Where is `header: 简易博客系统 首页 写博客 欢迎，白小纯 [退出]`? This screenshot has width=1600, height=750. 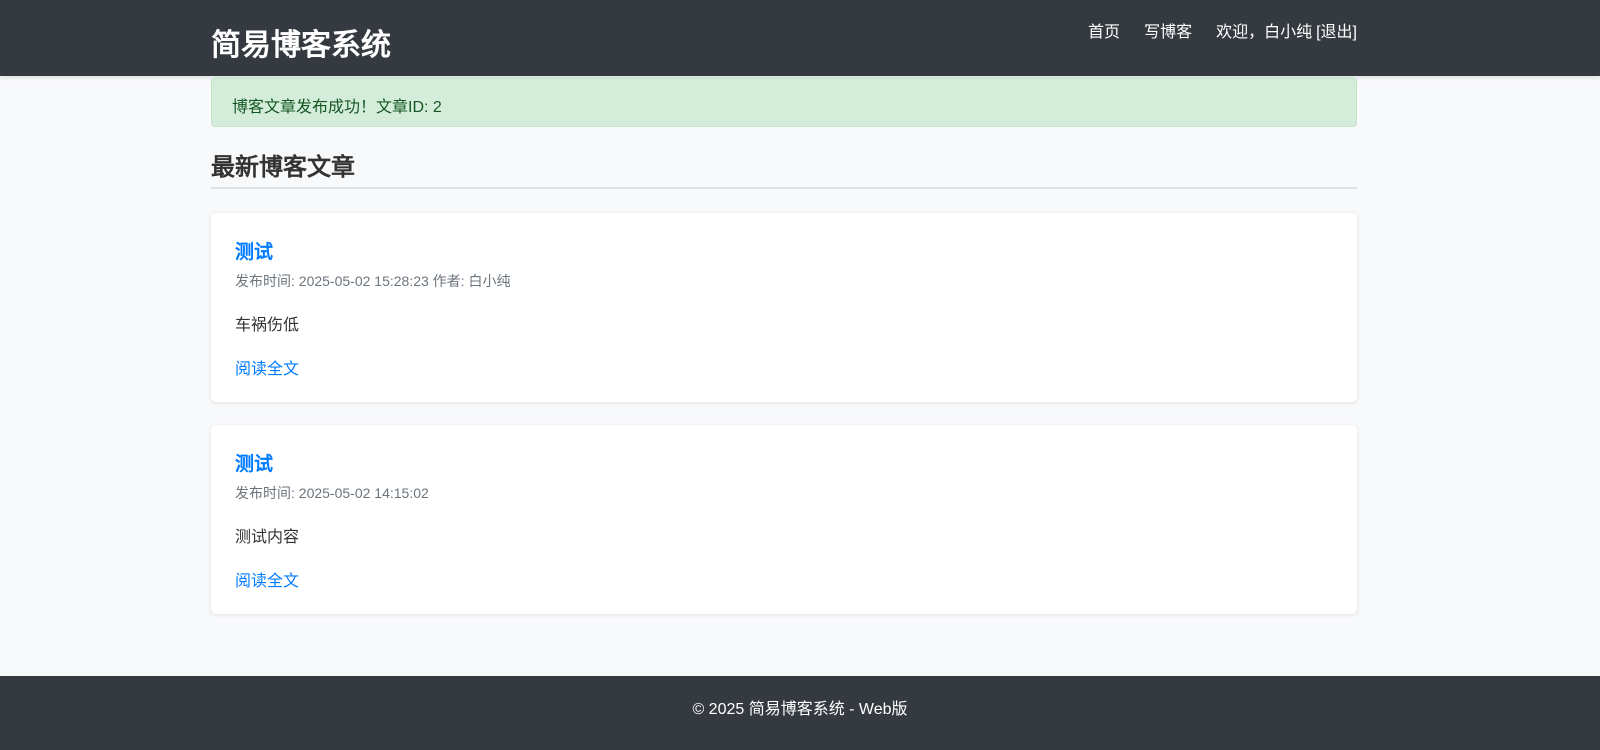
header: 简易博客系统 首页 写博客 欢迎，白小纯 [退出] is located at coordinates (800, 38).